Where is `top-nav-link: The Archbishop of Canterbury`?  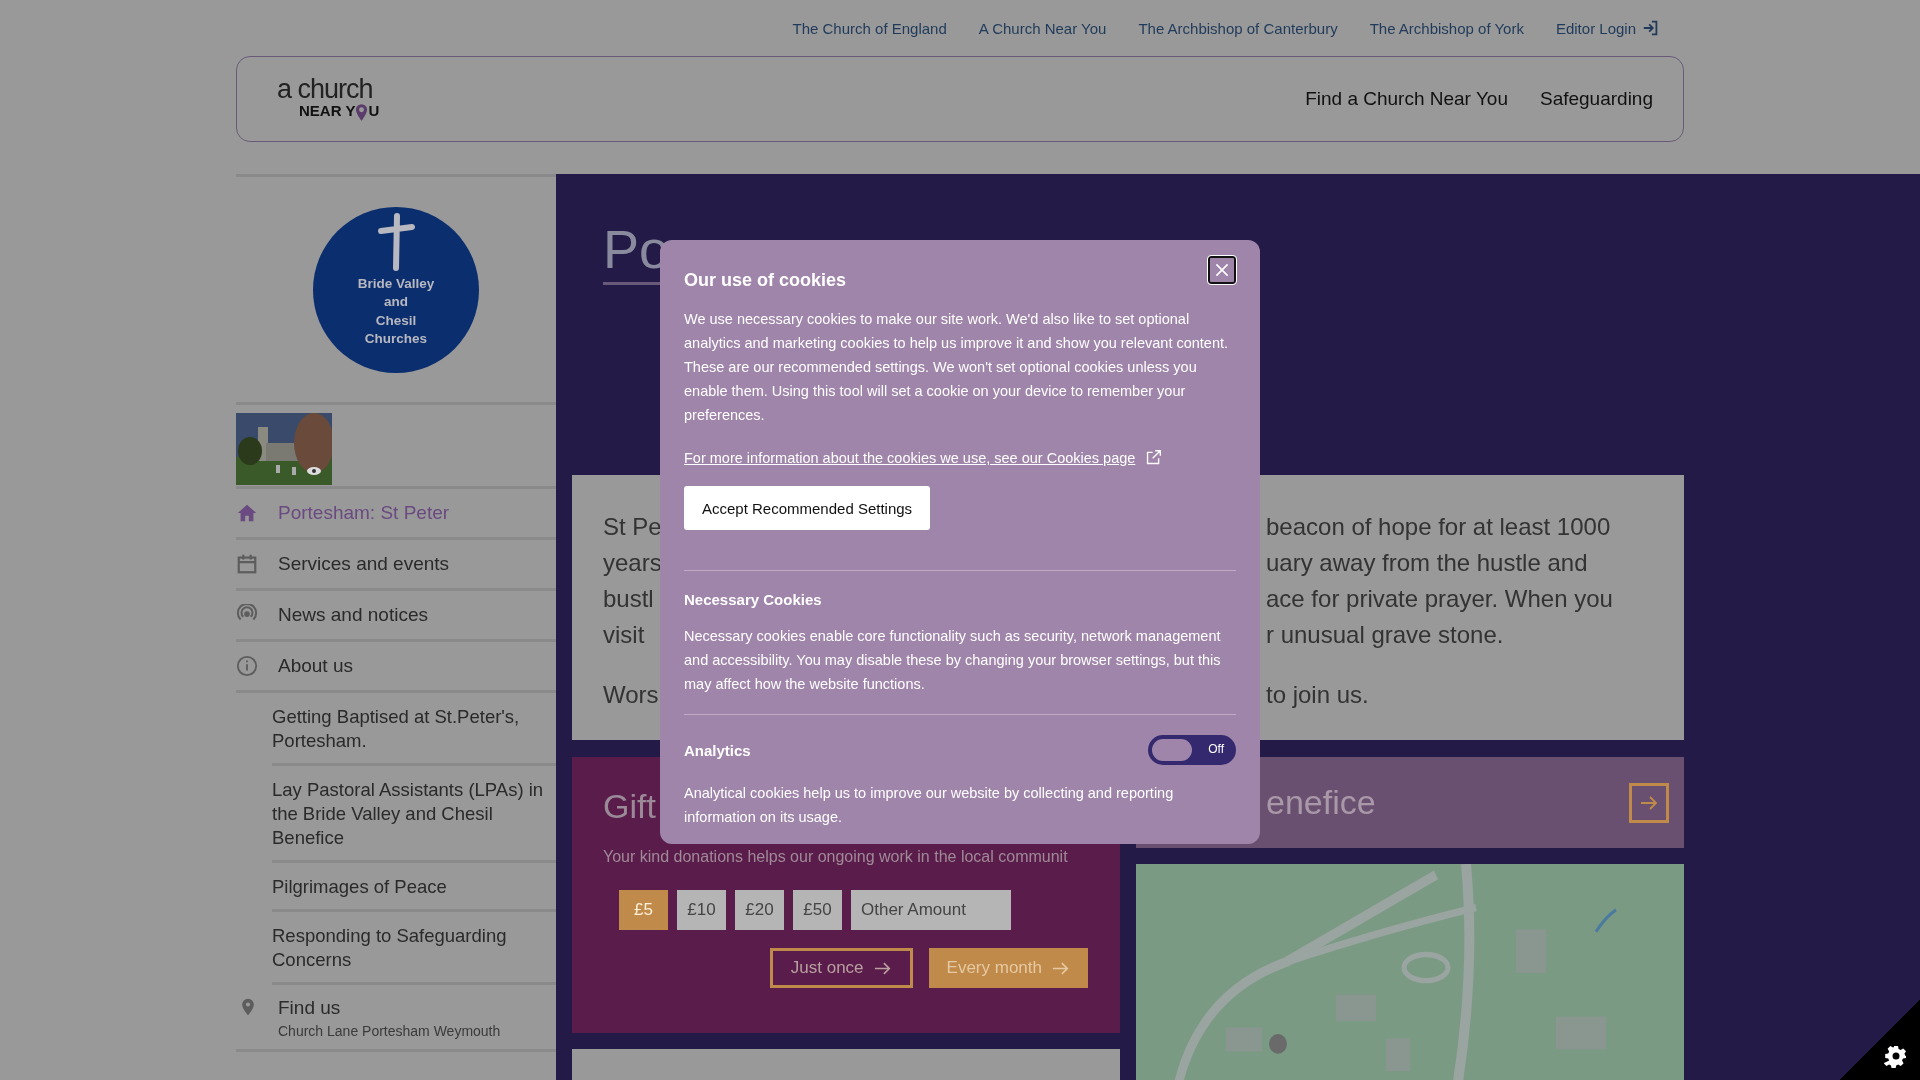
top-nav-link: The Archbishop of Canterbury is located at coordinates (1238, 28).